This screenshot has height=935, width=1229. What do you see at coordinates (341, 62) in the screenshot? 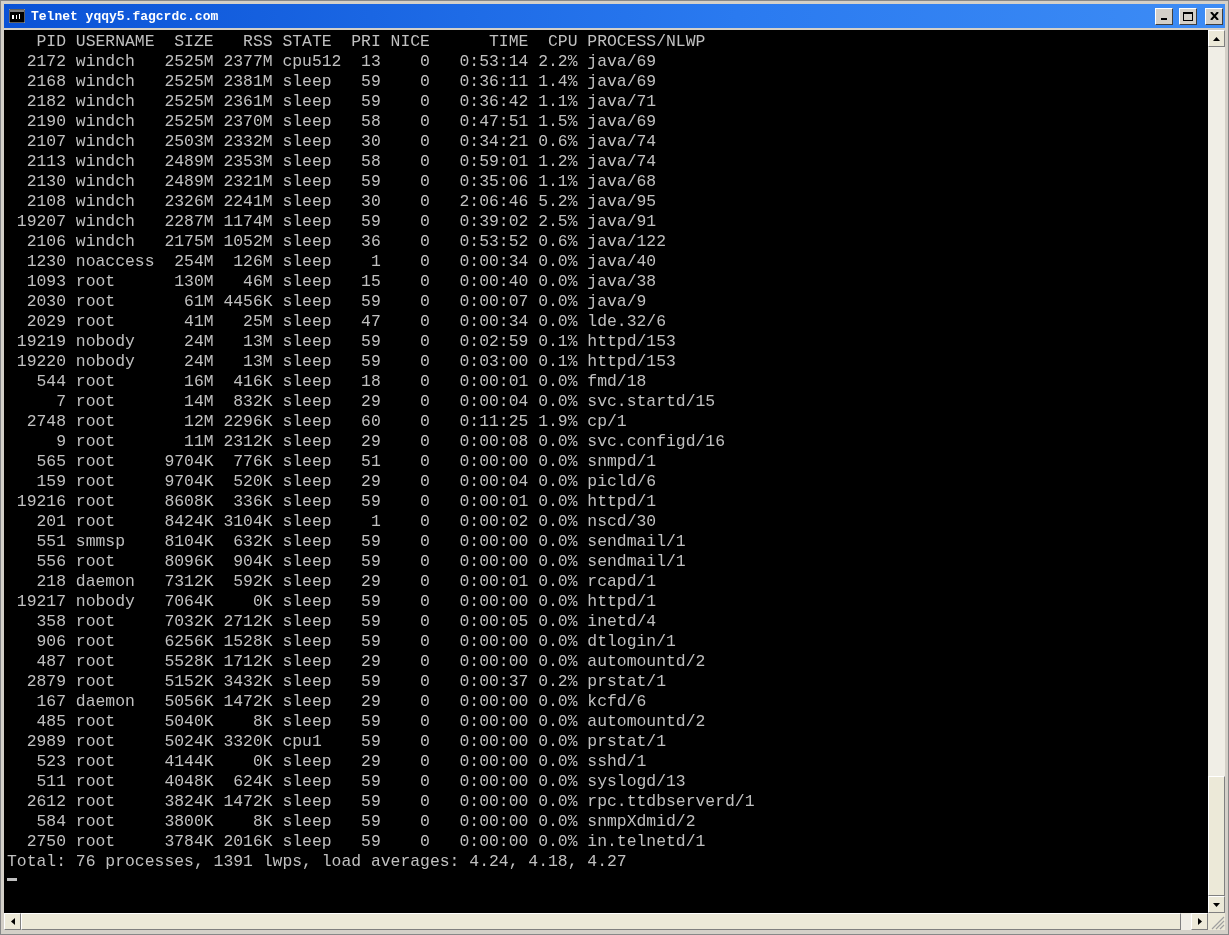
I see `process-line: 2172 windch 2525M 2377M cpu512 13 0 0:53:14 2.2% java/69` at bounding box center [341, 62].